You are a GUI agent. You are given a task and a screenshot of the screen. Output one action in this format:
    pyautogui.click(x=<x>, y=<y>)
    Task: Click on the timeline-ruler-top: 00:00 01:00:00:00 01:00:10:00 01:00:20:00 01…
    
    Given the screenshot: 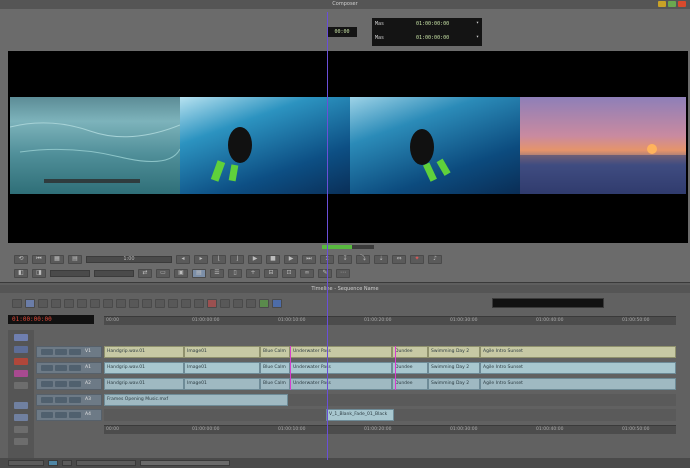 What is the action you would take?
    pyautogui.click(x=390, y=320)
    